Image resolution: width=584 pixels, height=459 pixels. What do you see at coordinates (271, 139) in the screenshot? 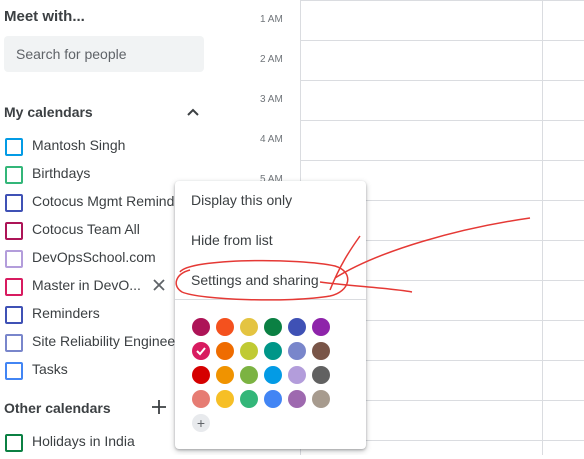
I see `time-label: 4 AM` at bounding box center [271, 139].